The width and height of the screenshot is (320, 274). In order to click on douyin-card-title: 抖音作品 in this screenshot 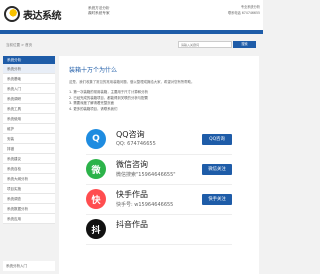, I will do `click(132, 224)`.